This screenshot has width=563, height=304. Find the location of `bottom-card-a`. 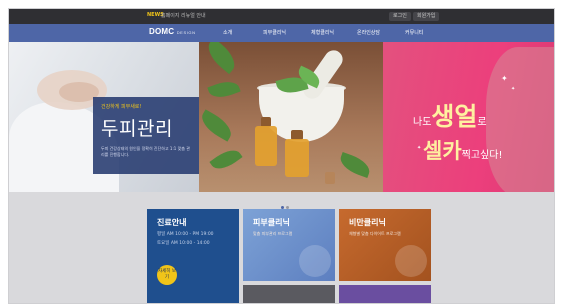

bottom-card-a is located at coordinates (289, 294).